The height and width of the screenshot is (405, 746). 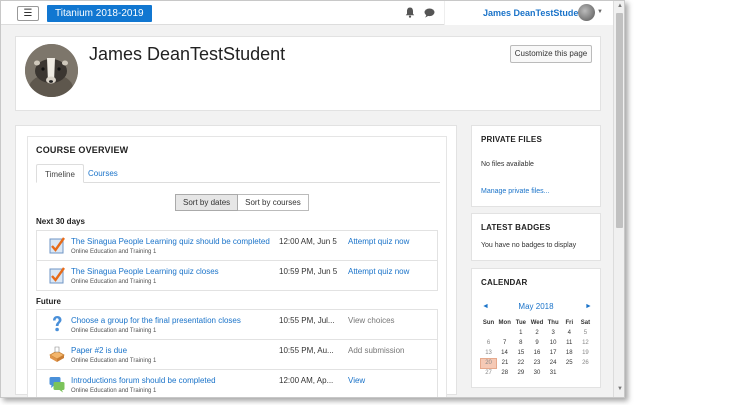 What do you see at coordinates (569, 323) in the screenshot?
I see `calendar-weekday: Fri` at bounding box center [569, 323].